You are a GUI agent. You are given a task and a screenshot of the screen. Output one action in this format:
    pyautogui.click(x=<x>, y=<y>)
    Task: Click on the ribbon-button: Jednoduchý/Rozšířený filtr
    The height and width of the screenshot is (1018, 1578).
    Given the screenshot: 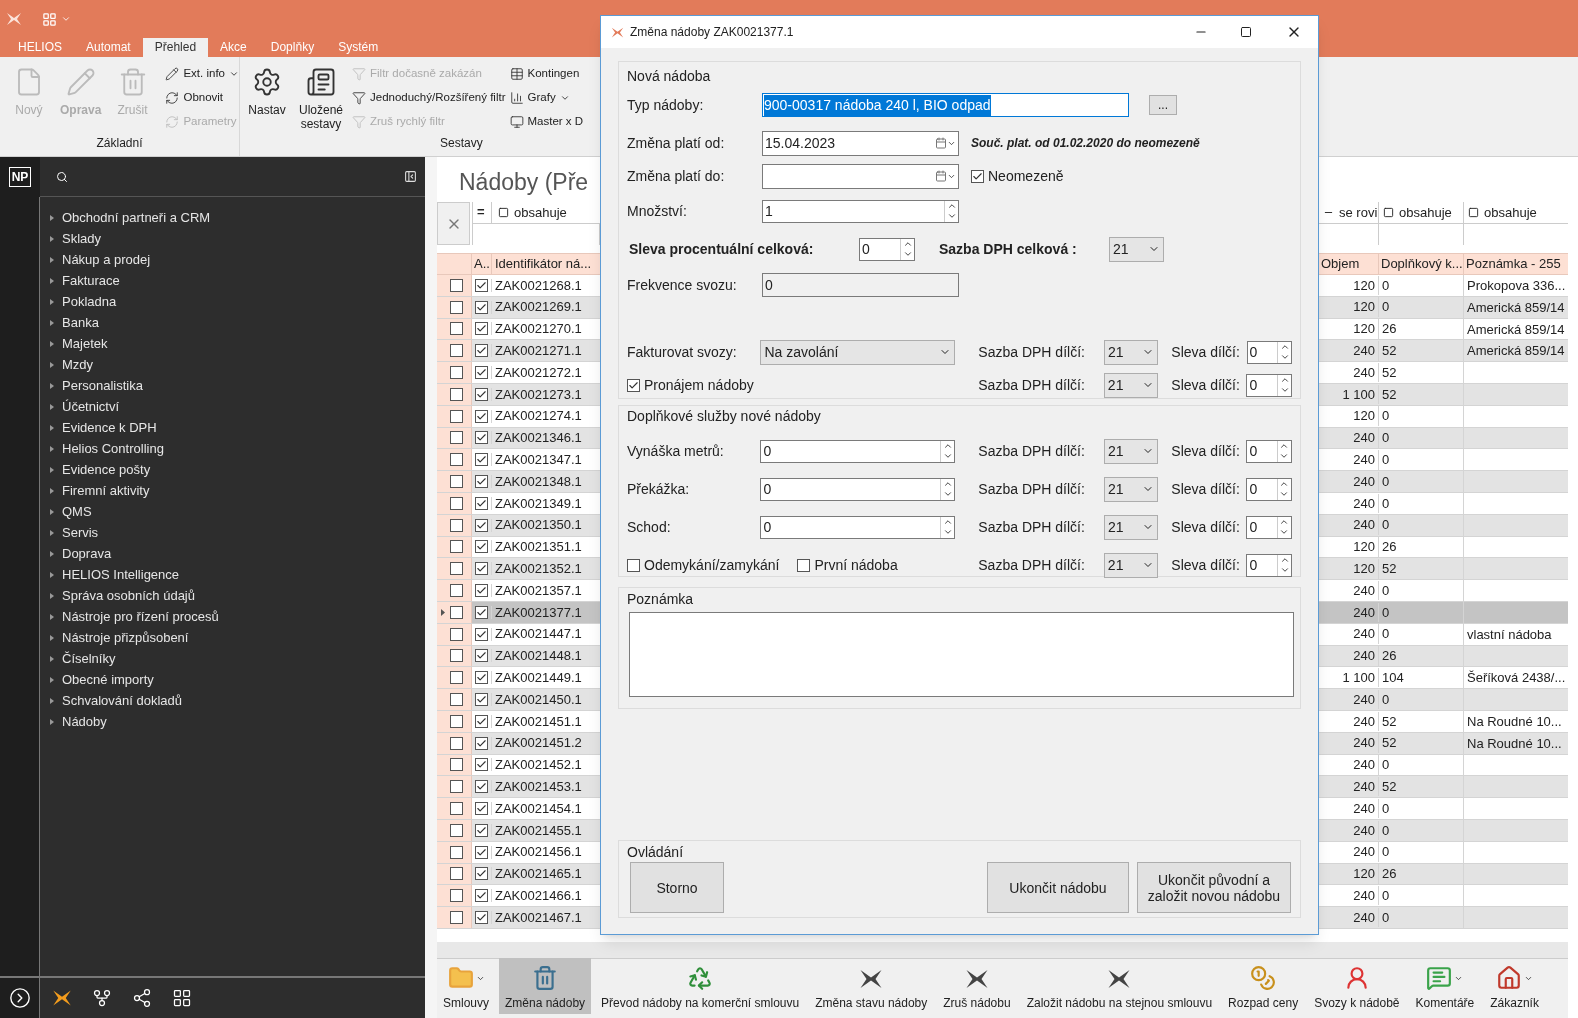 What is the action you would take?
    pyautogui.click(x=429, y=98)
    